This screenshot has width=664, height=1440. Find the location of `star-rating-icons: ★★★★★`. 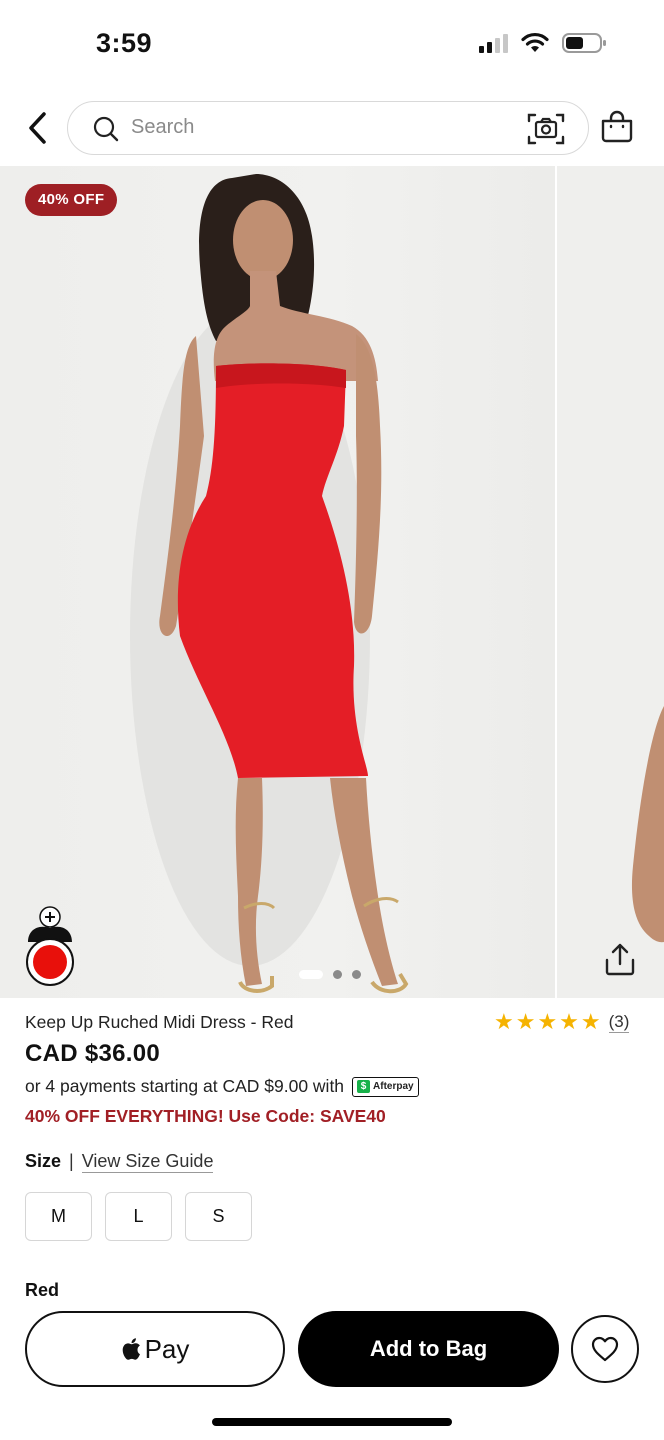

star-rating-icons: ★★★★★ is located at coordinates (548, 1021).